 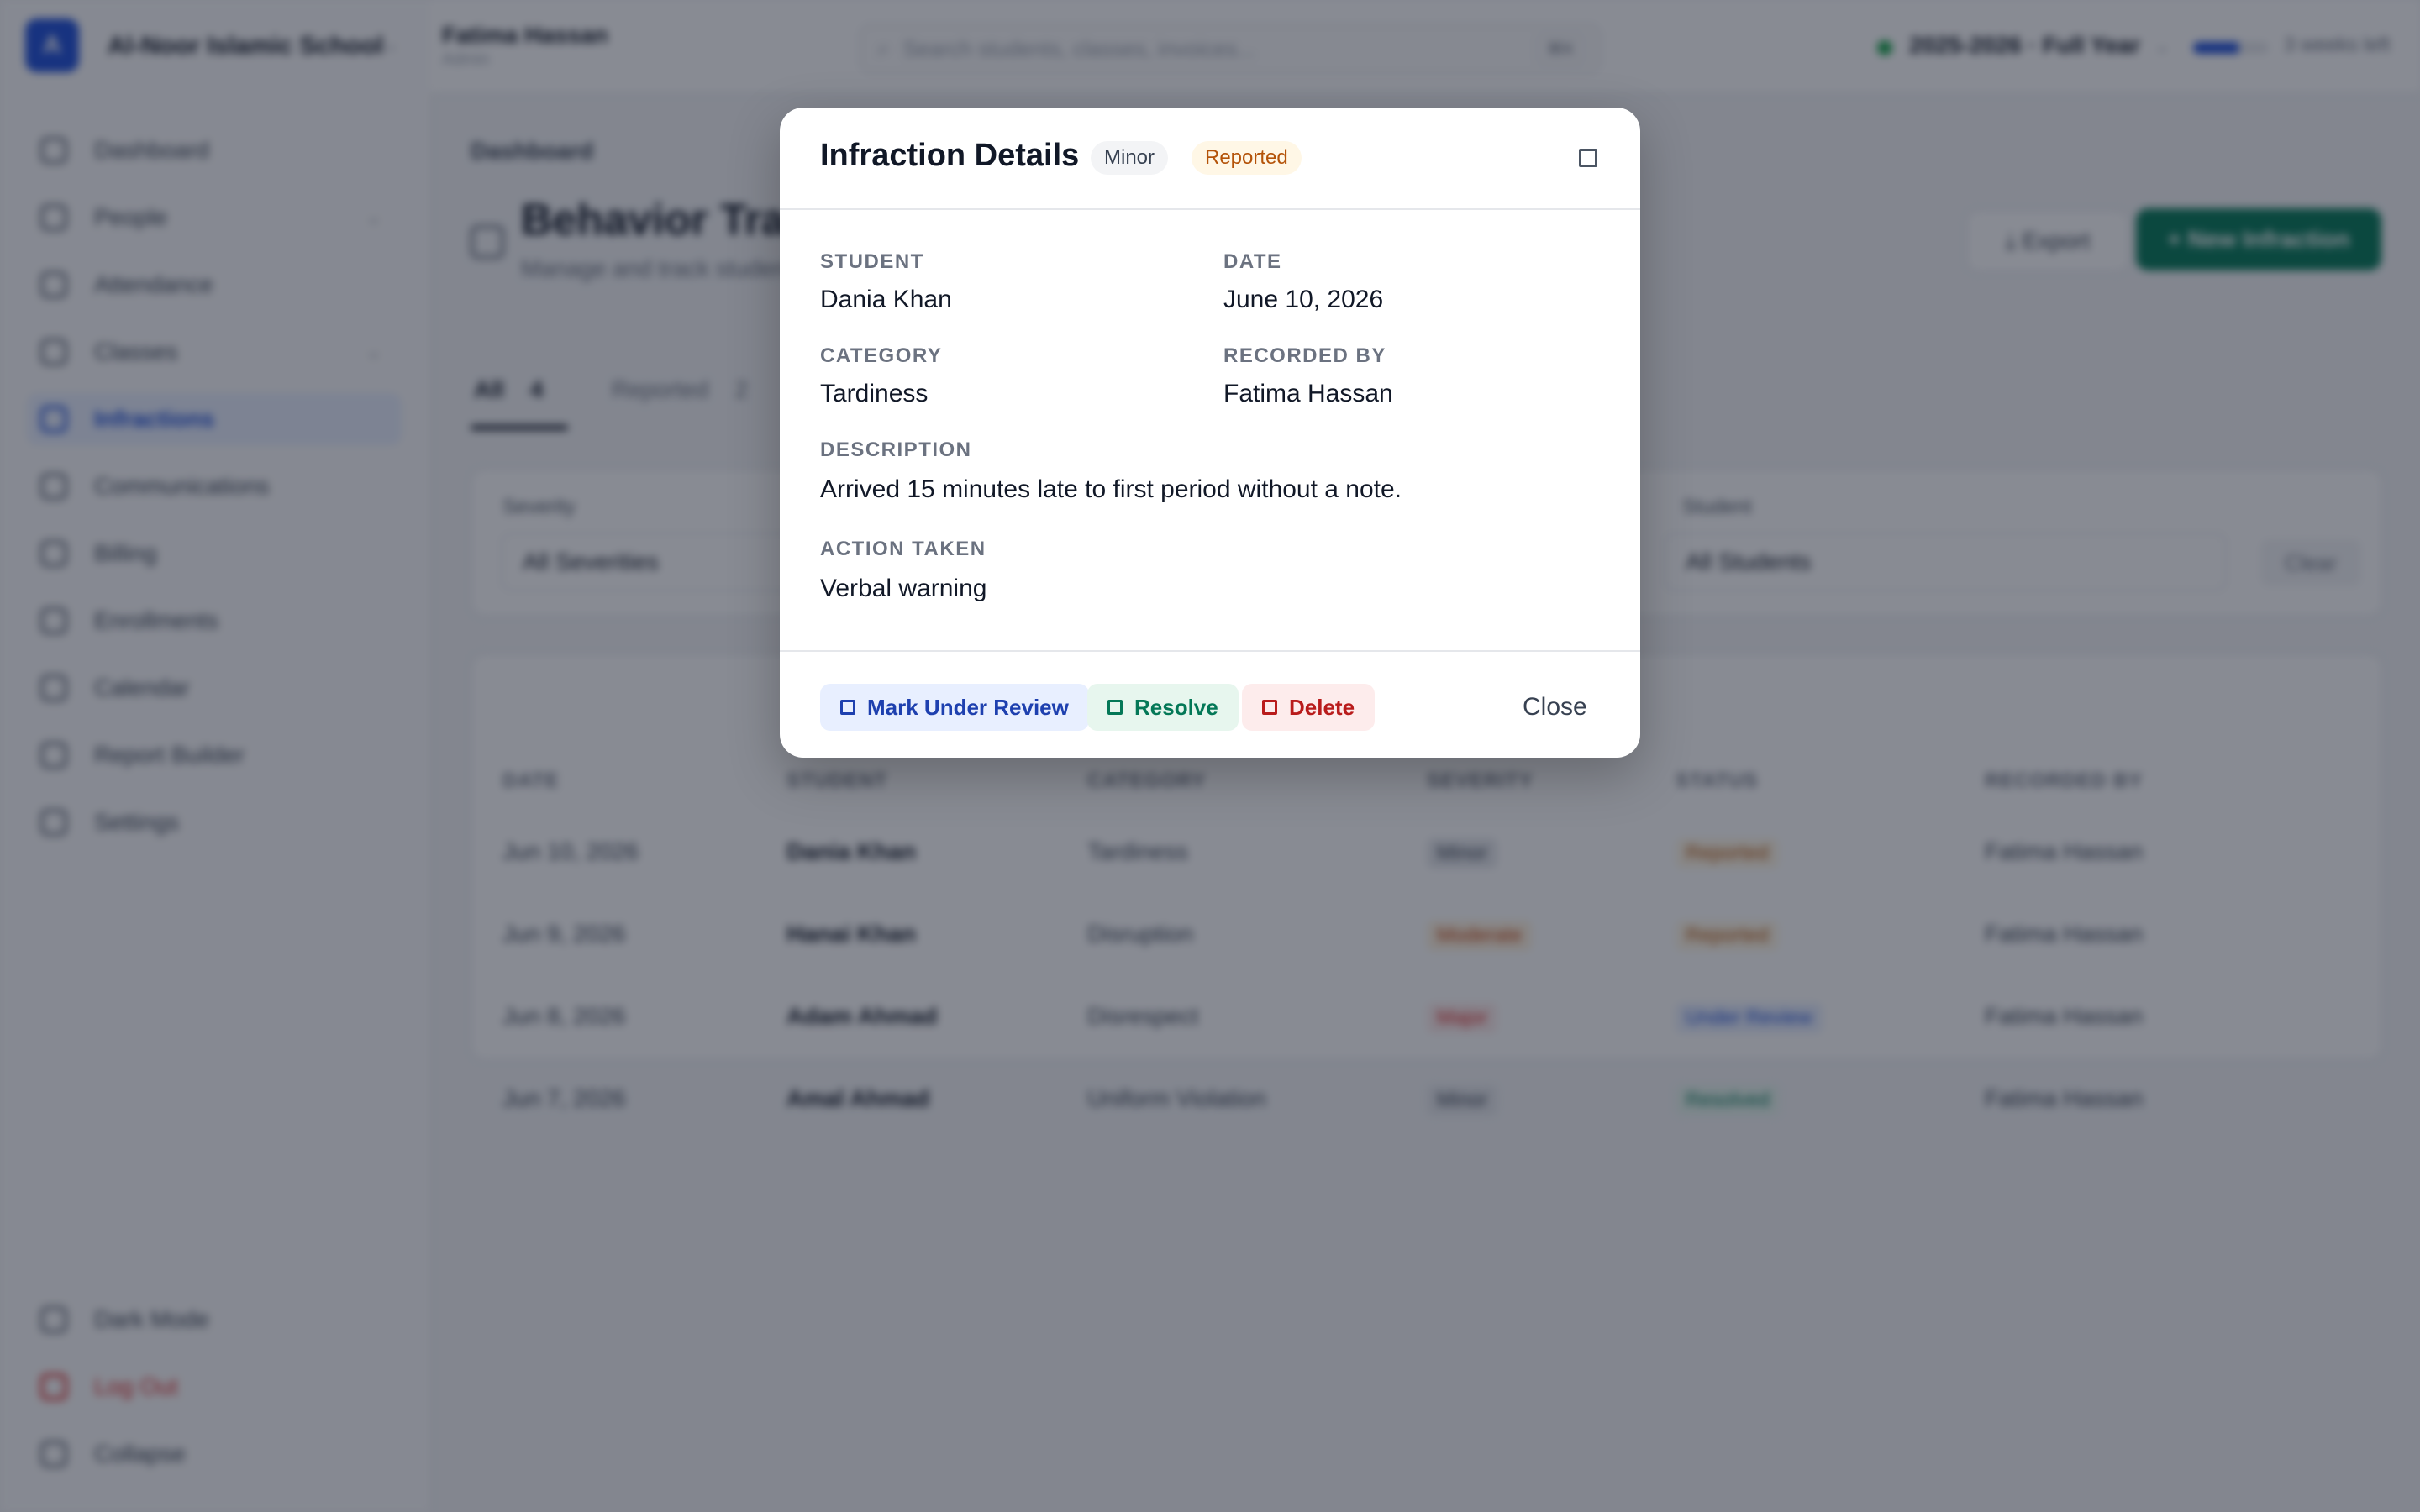 I want to click on close-button: Close, so click(x=1555, y=707).